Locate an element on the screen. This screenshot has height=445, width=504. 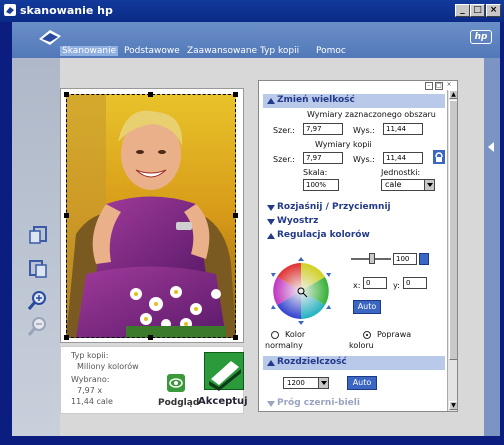
radio-normal-label-2: normalny is located at coordinates (284, 345).